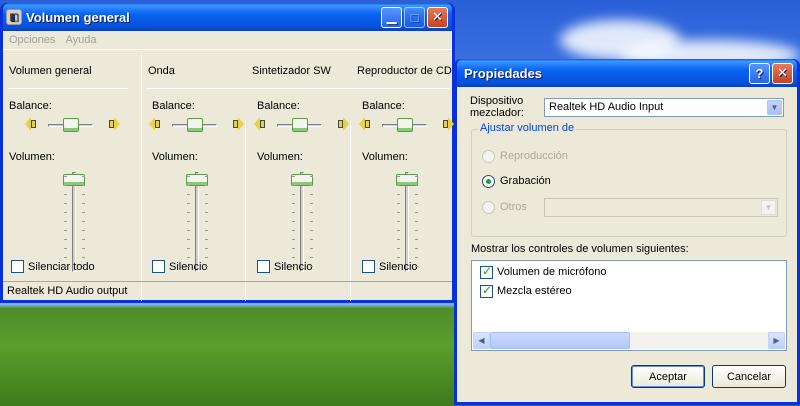 This screenshot has height=406, width=800. What do you see at coordinates (227, 17) in the screenshot?
I see `volume-window-titlebar: ◧ Volumen general ▁ □ ✕` at bounding box center [227, 17].